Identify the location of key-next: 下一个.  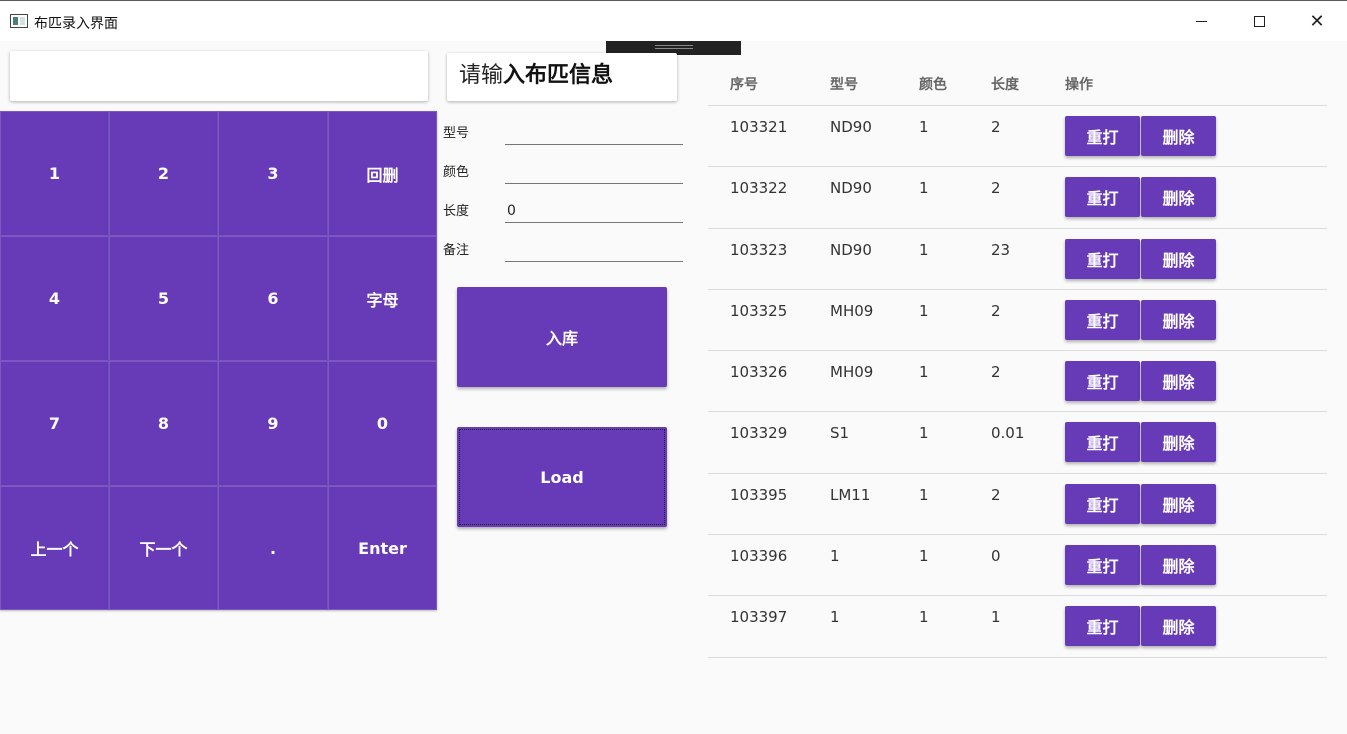
(163, 548).